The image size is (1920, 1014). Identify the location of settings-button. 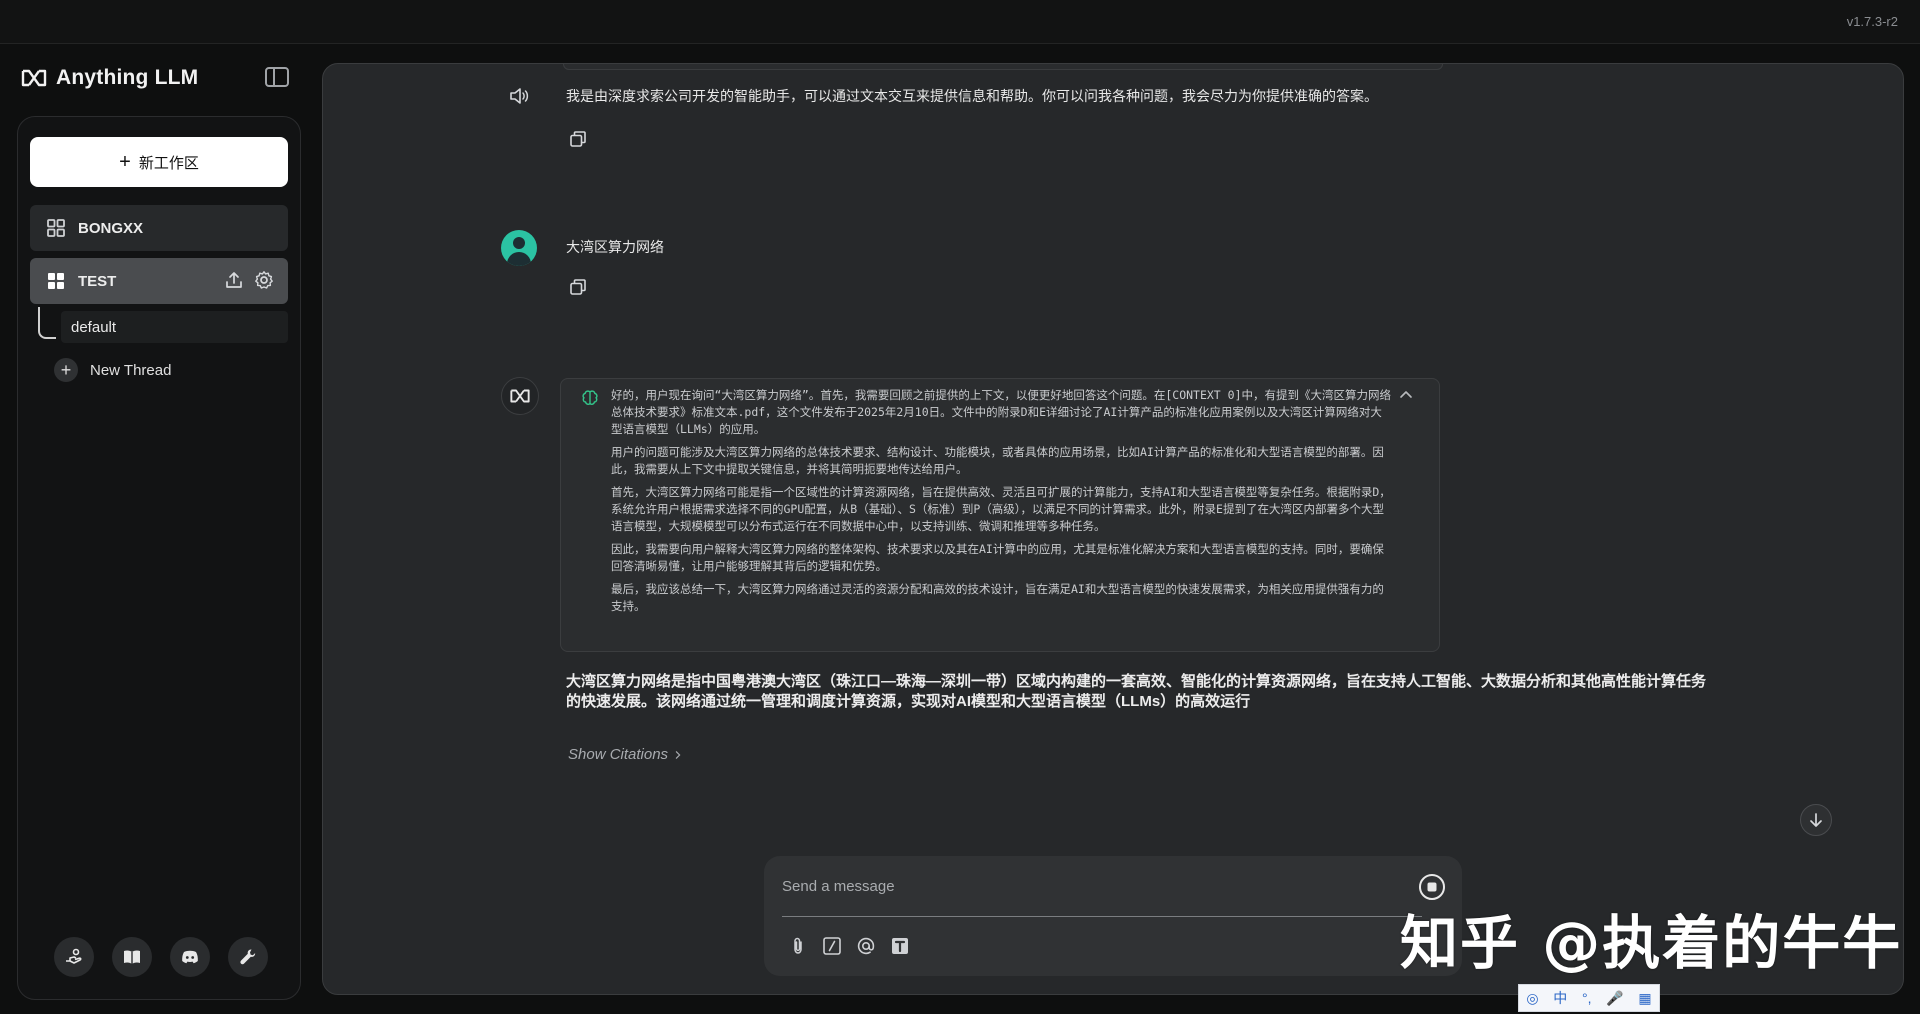
(248, 957).